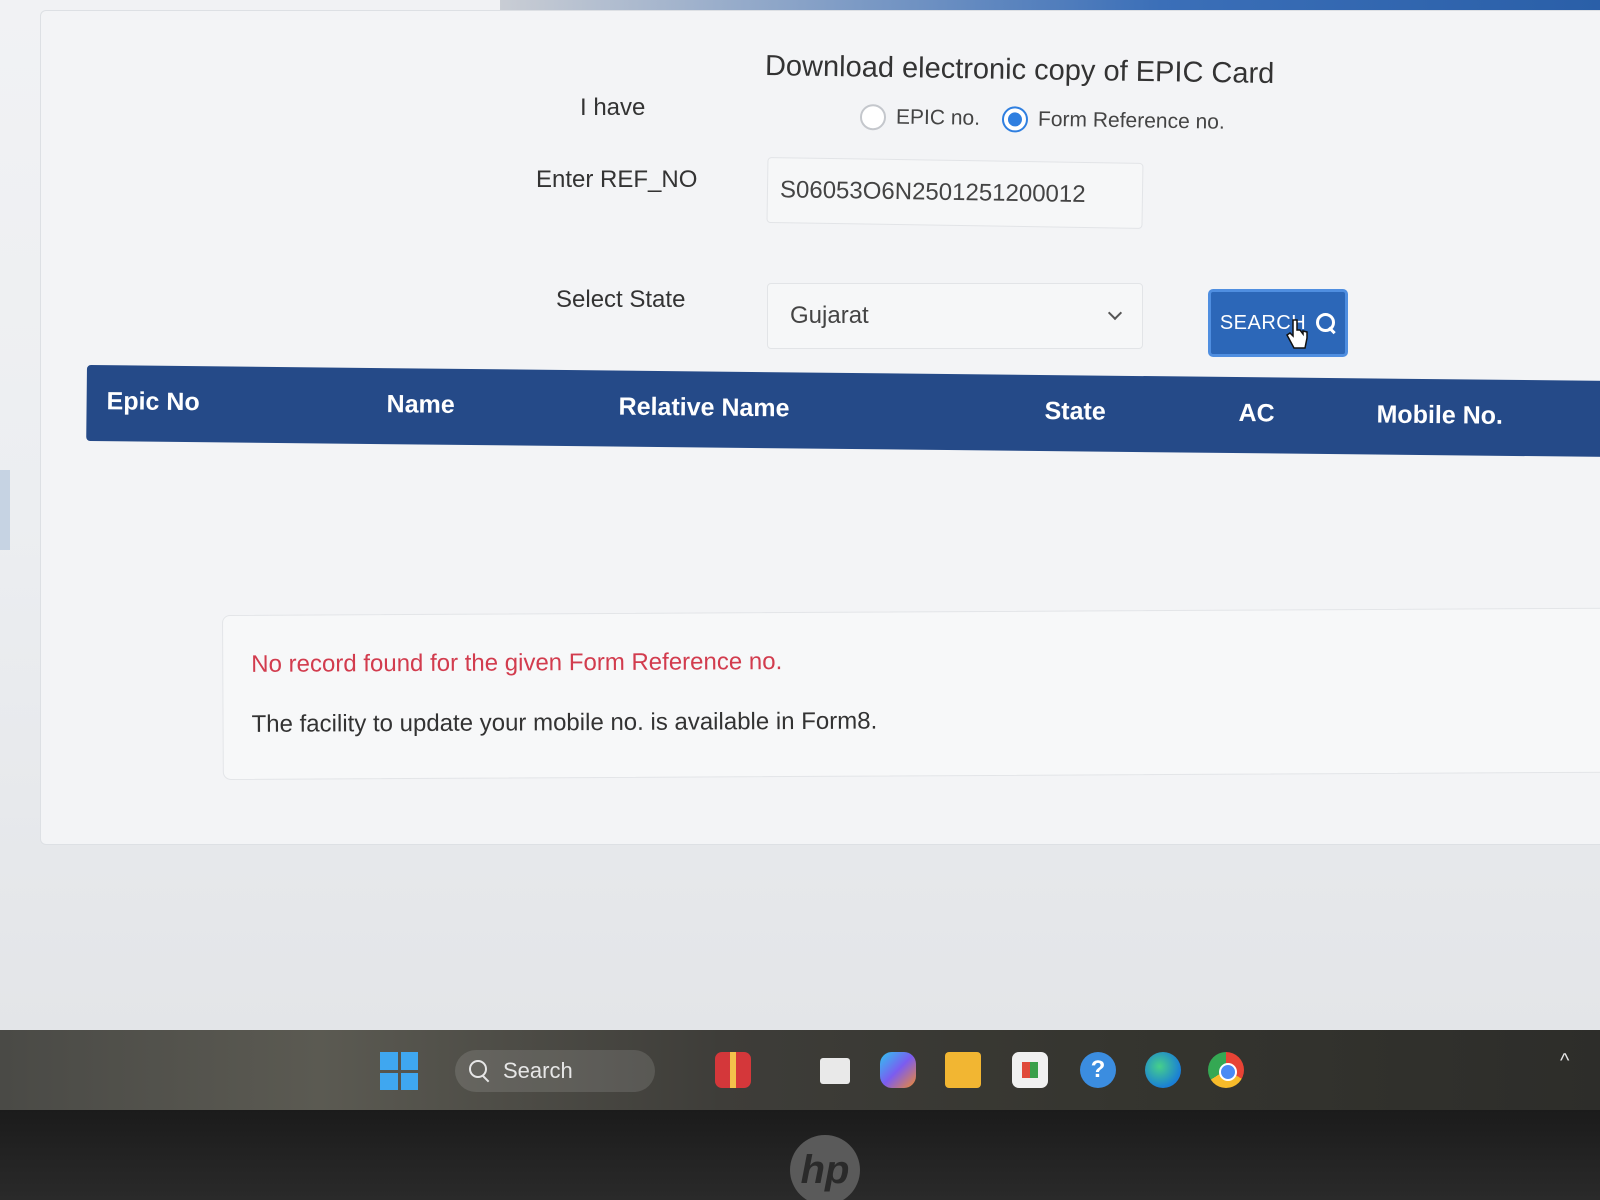 This screenshot has height=1200, width=1600. What do you see at coordinates (1564, 1061) in the screenshot?
I see `tray-chevron-icon: ^` at bounding box center [1564, 1061].